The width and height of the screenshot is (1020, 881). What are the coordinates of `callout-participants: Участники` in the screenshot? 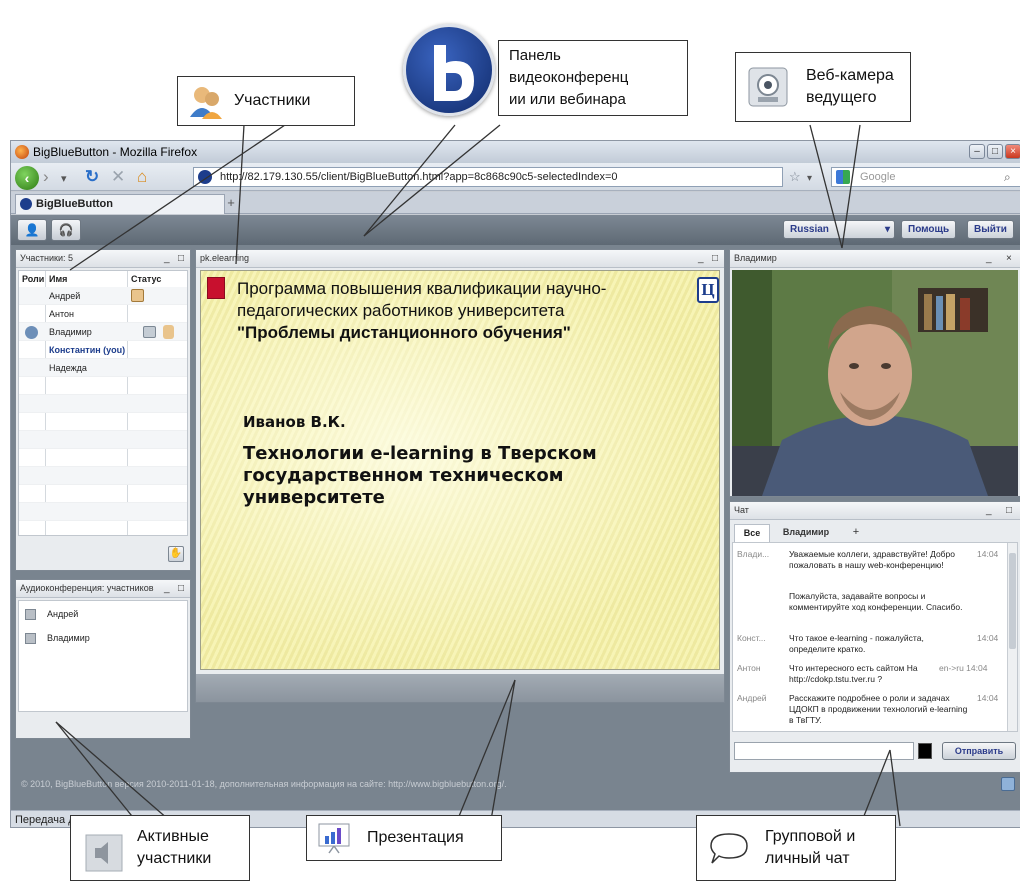 It's located at (266, 101).